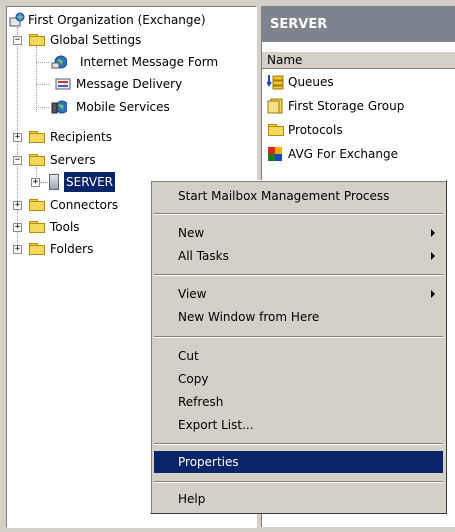 This screenshot has width=455, height=532. What do you see at coordinates (298, 317) in the screenshot?
I see `menu-item-new-window: New Window from Here` at bounding box center [298, 317].